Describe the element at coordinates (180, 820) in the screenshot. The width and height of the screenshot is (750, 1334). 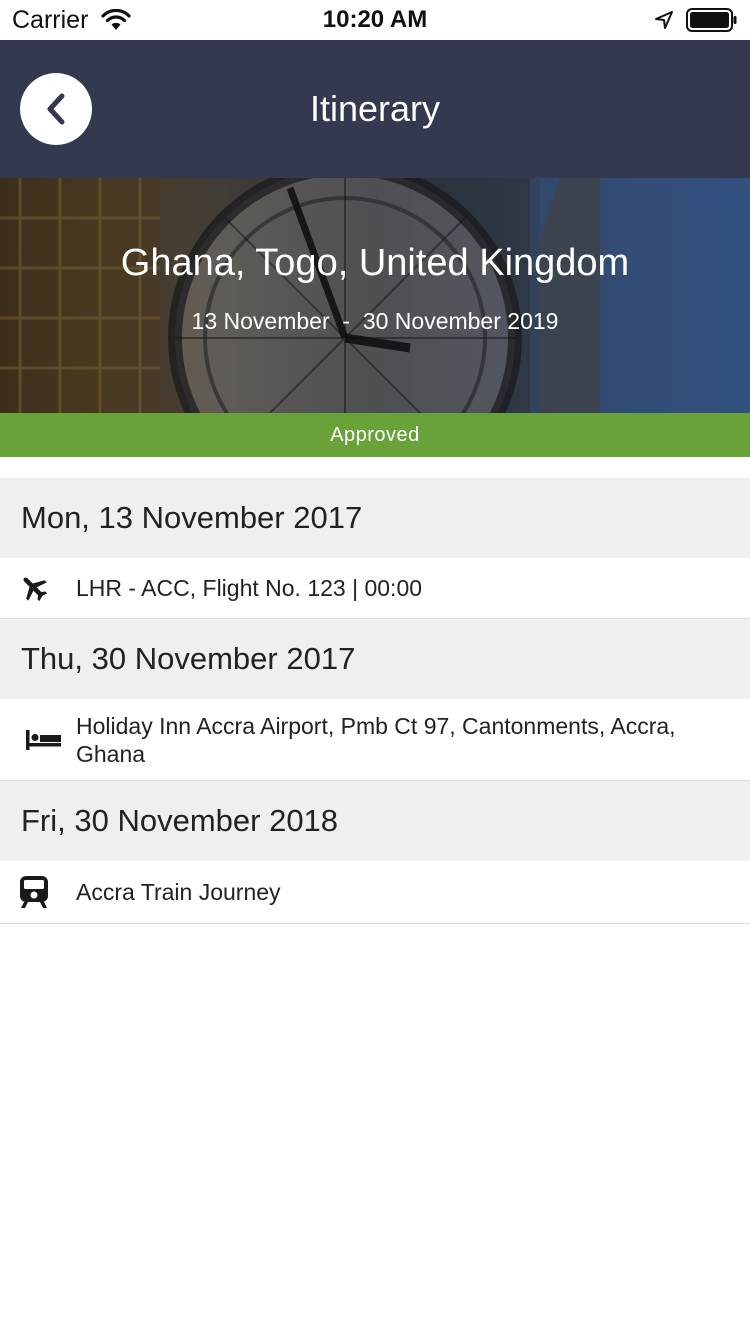
I see `day-date: Fri, 30 November 2018` at that location.